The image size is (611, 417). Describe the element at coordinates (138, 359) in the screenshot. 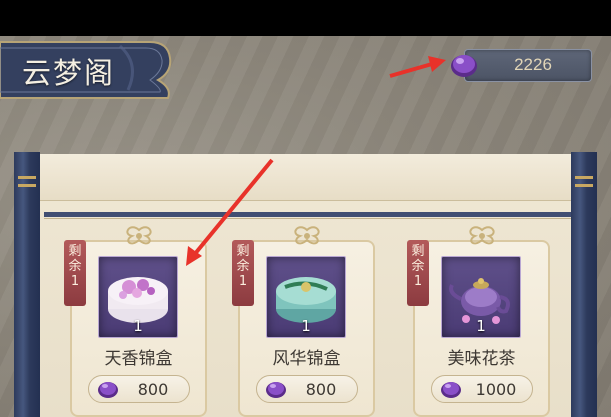

I see `item-name: 天香锦盒` at that location.